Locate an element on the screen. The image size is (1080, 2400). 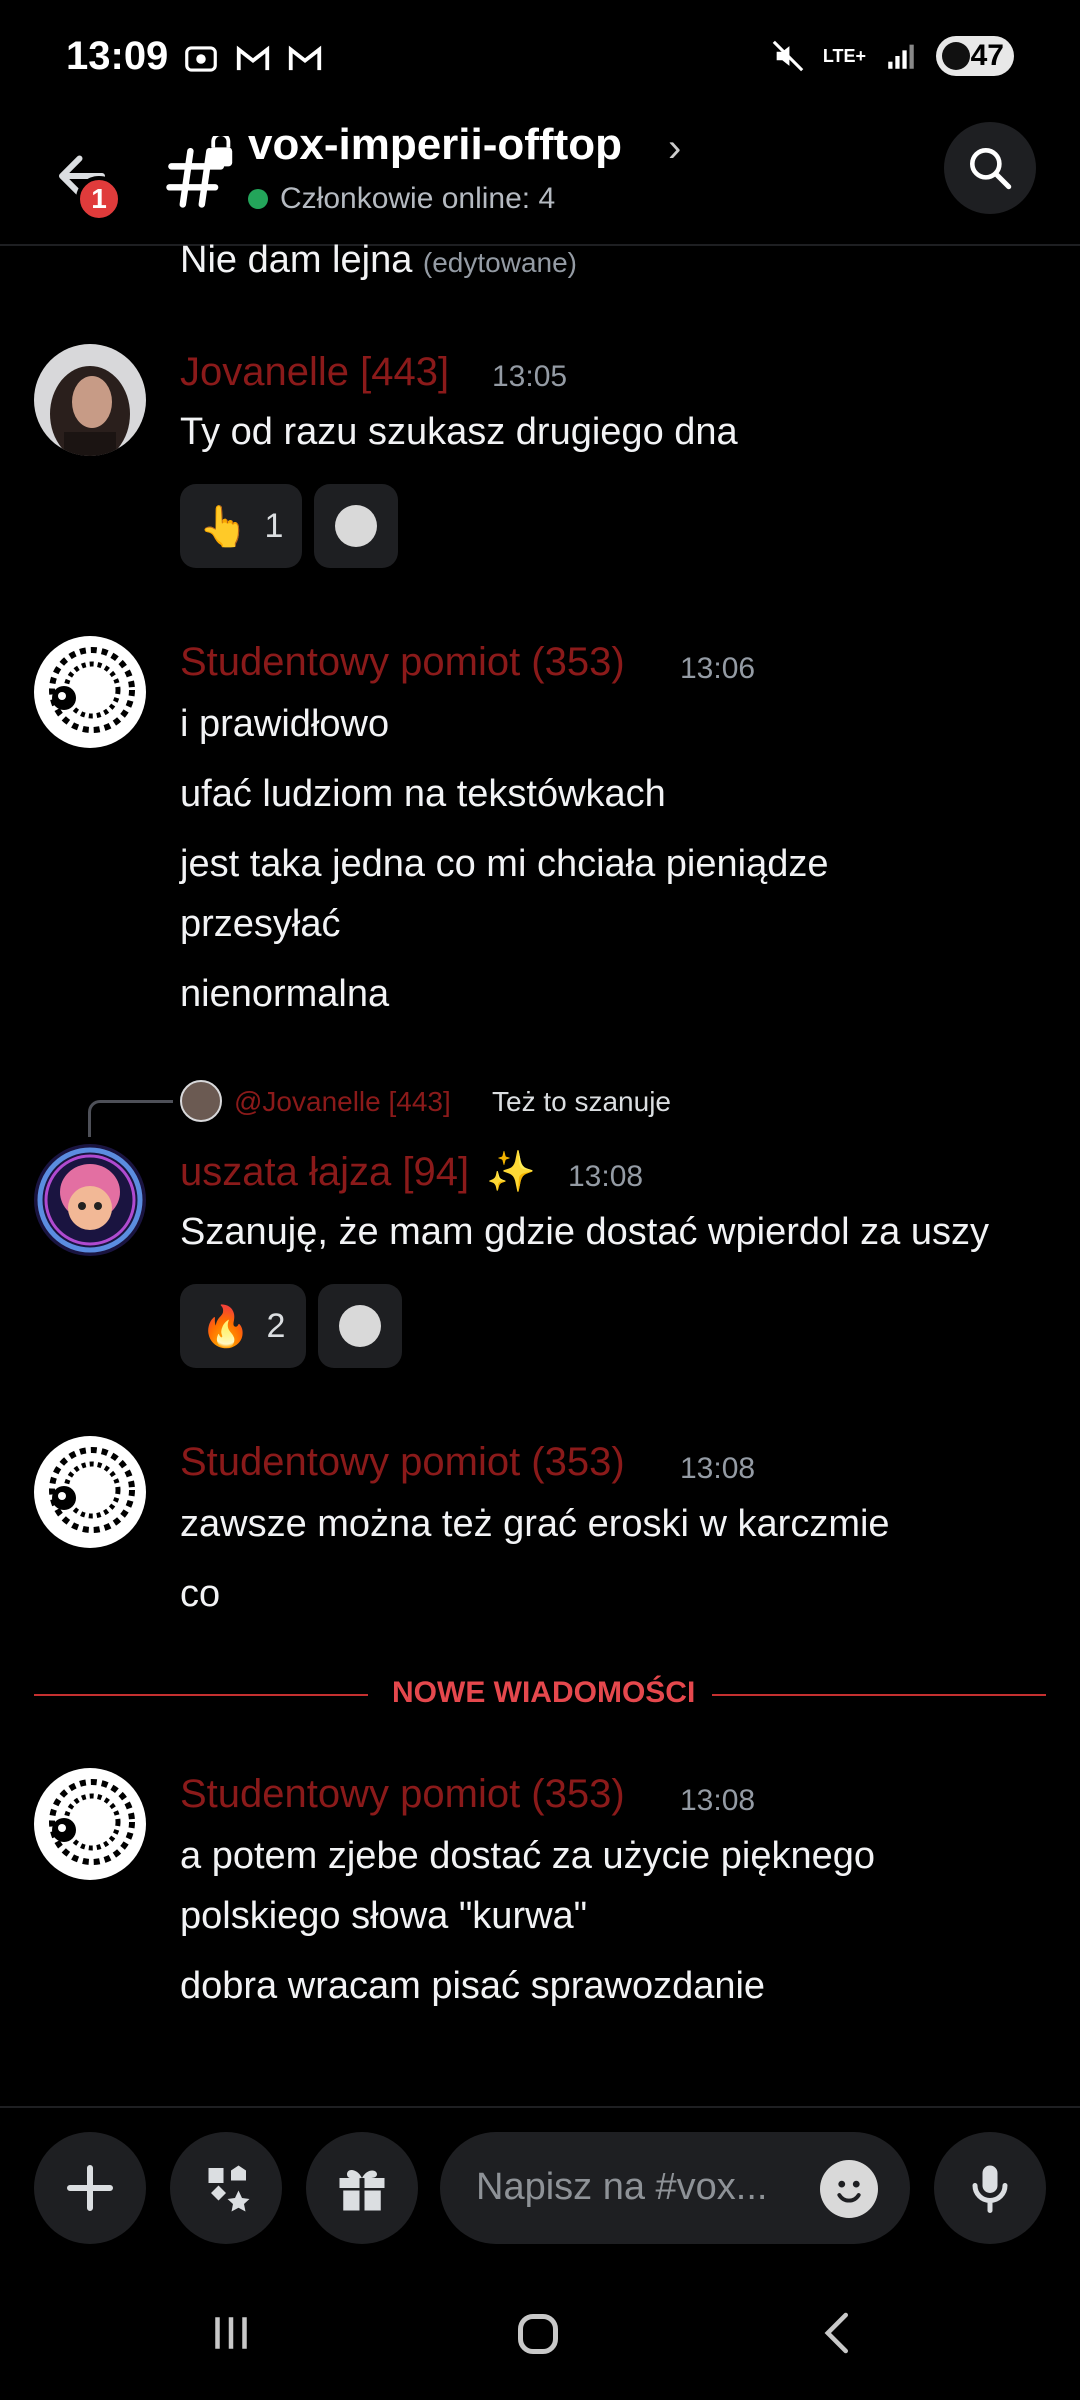
message-text: jest taka jedna co mi chciała pieniądze is located at coordinates (504, 864).